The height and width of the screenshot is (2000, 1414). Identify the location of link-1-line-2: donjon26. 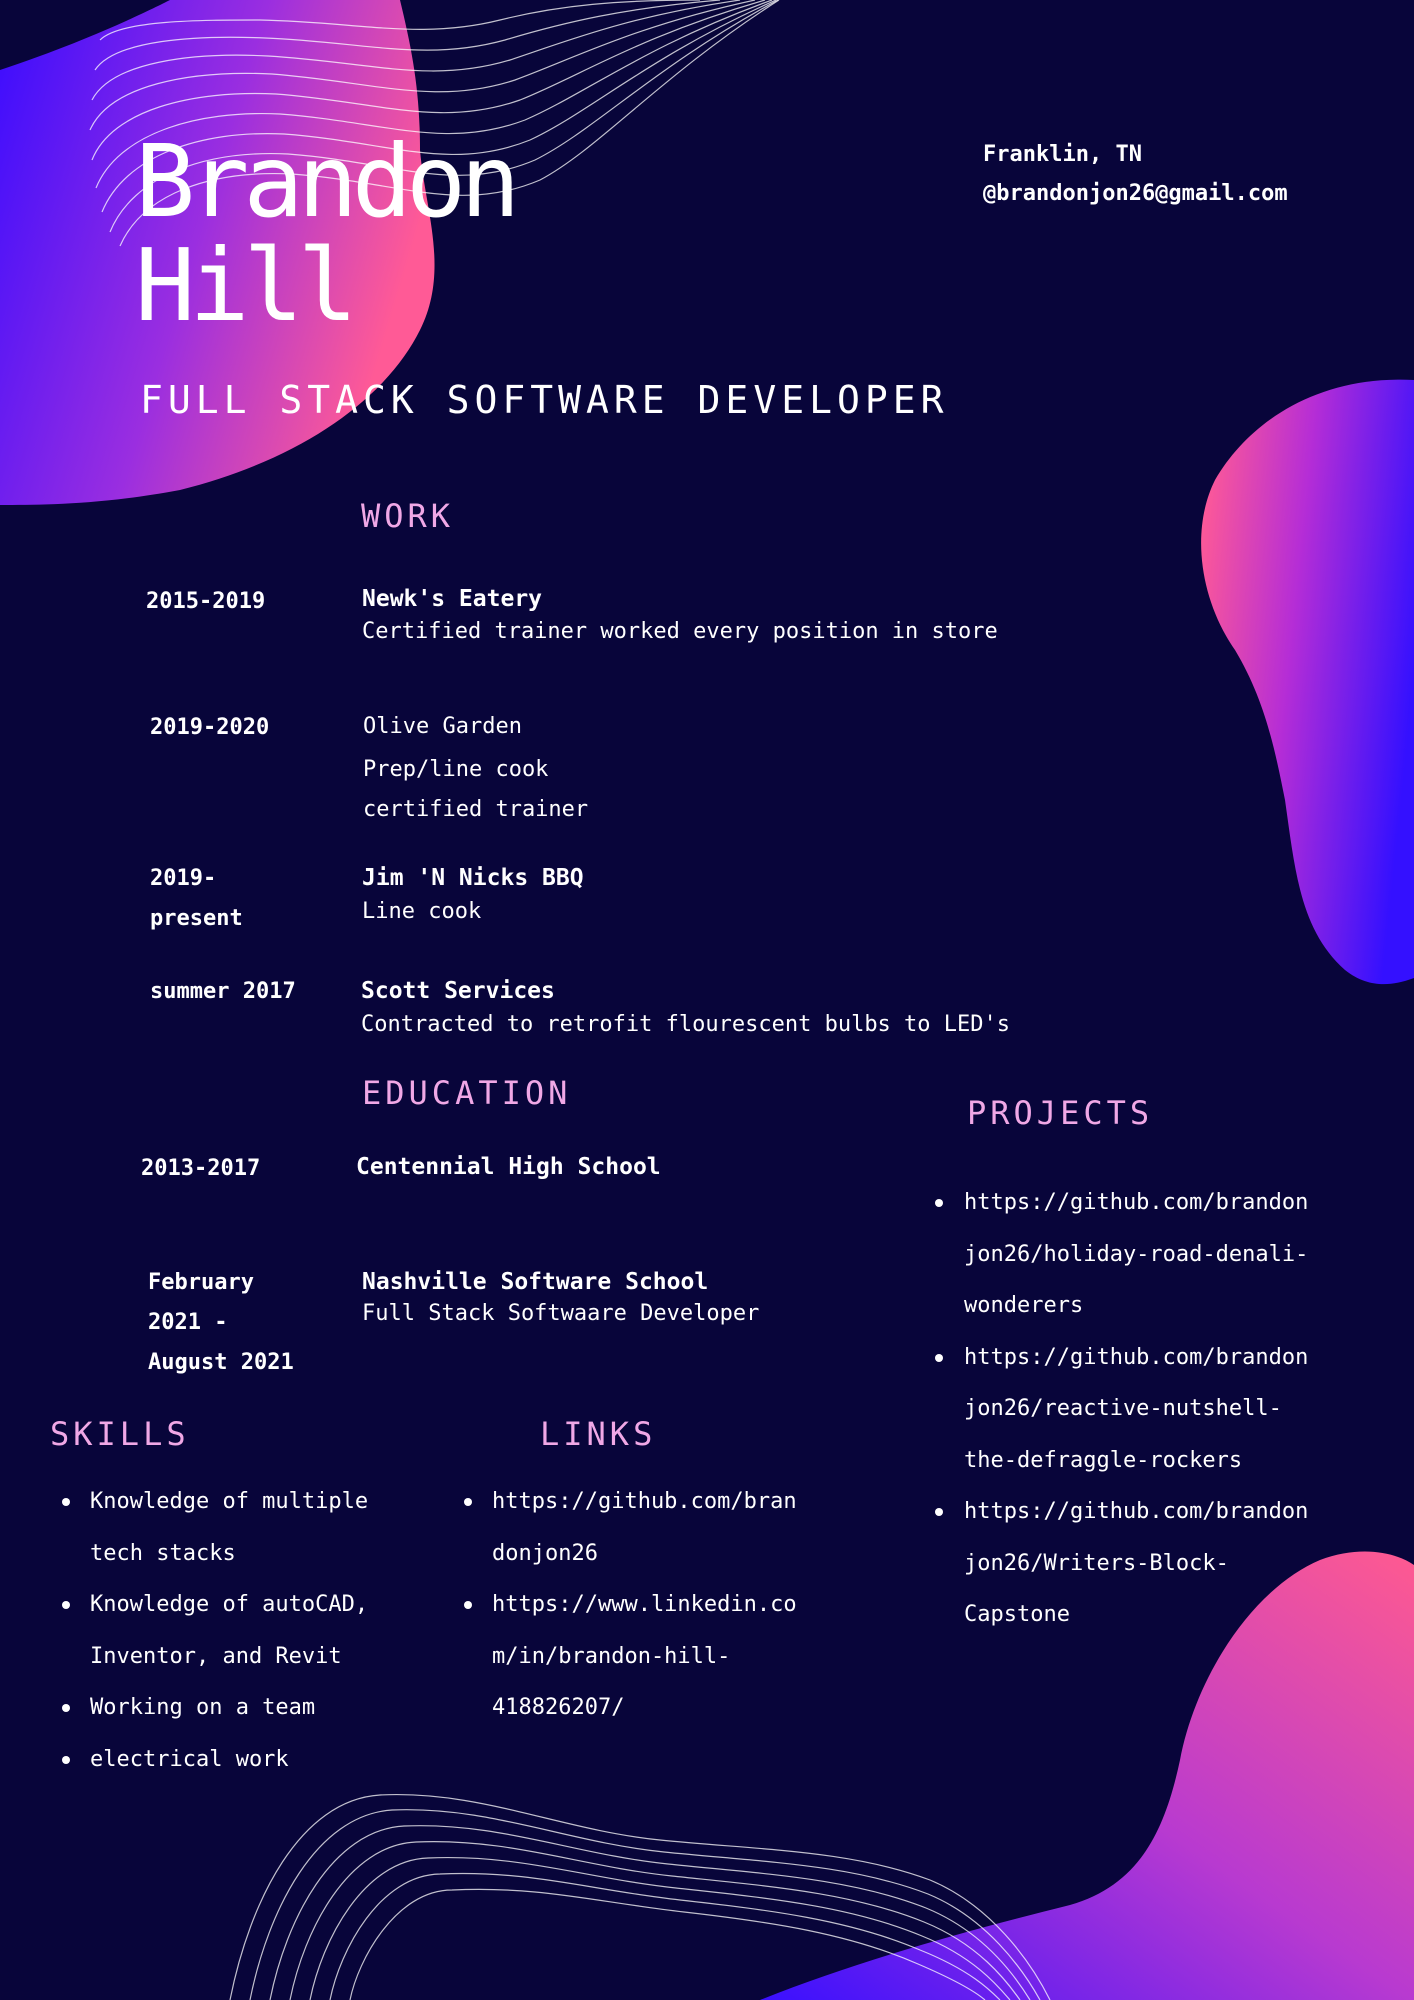
(545, 1553).